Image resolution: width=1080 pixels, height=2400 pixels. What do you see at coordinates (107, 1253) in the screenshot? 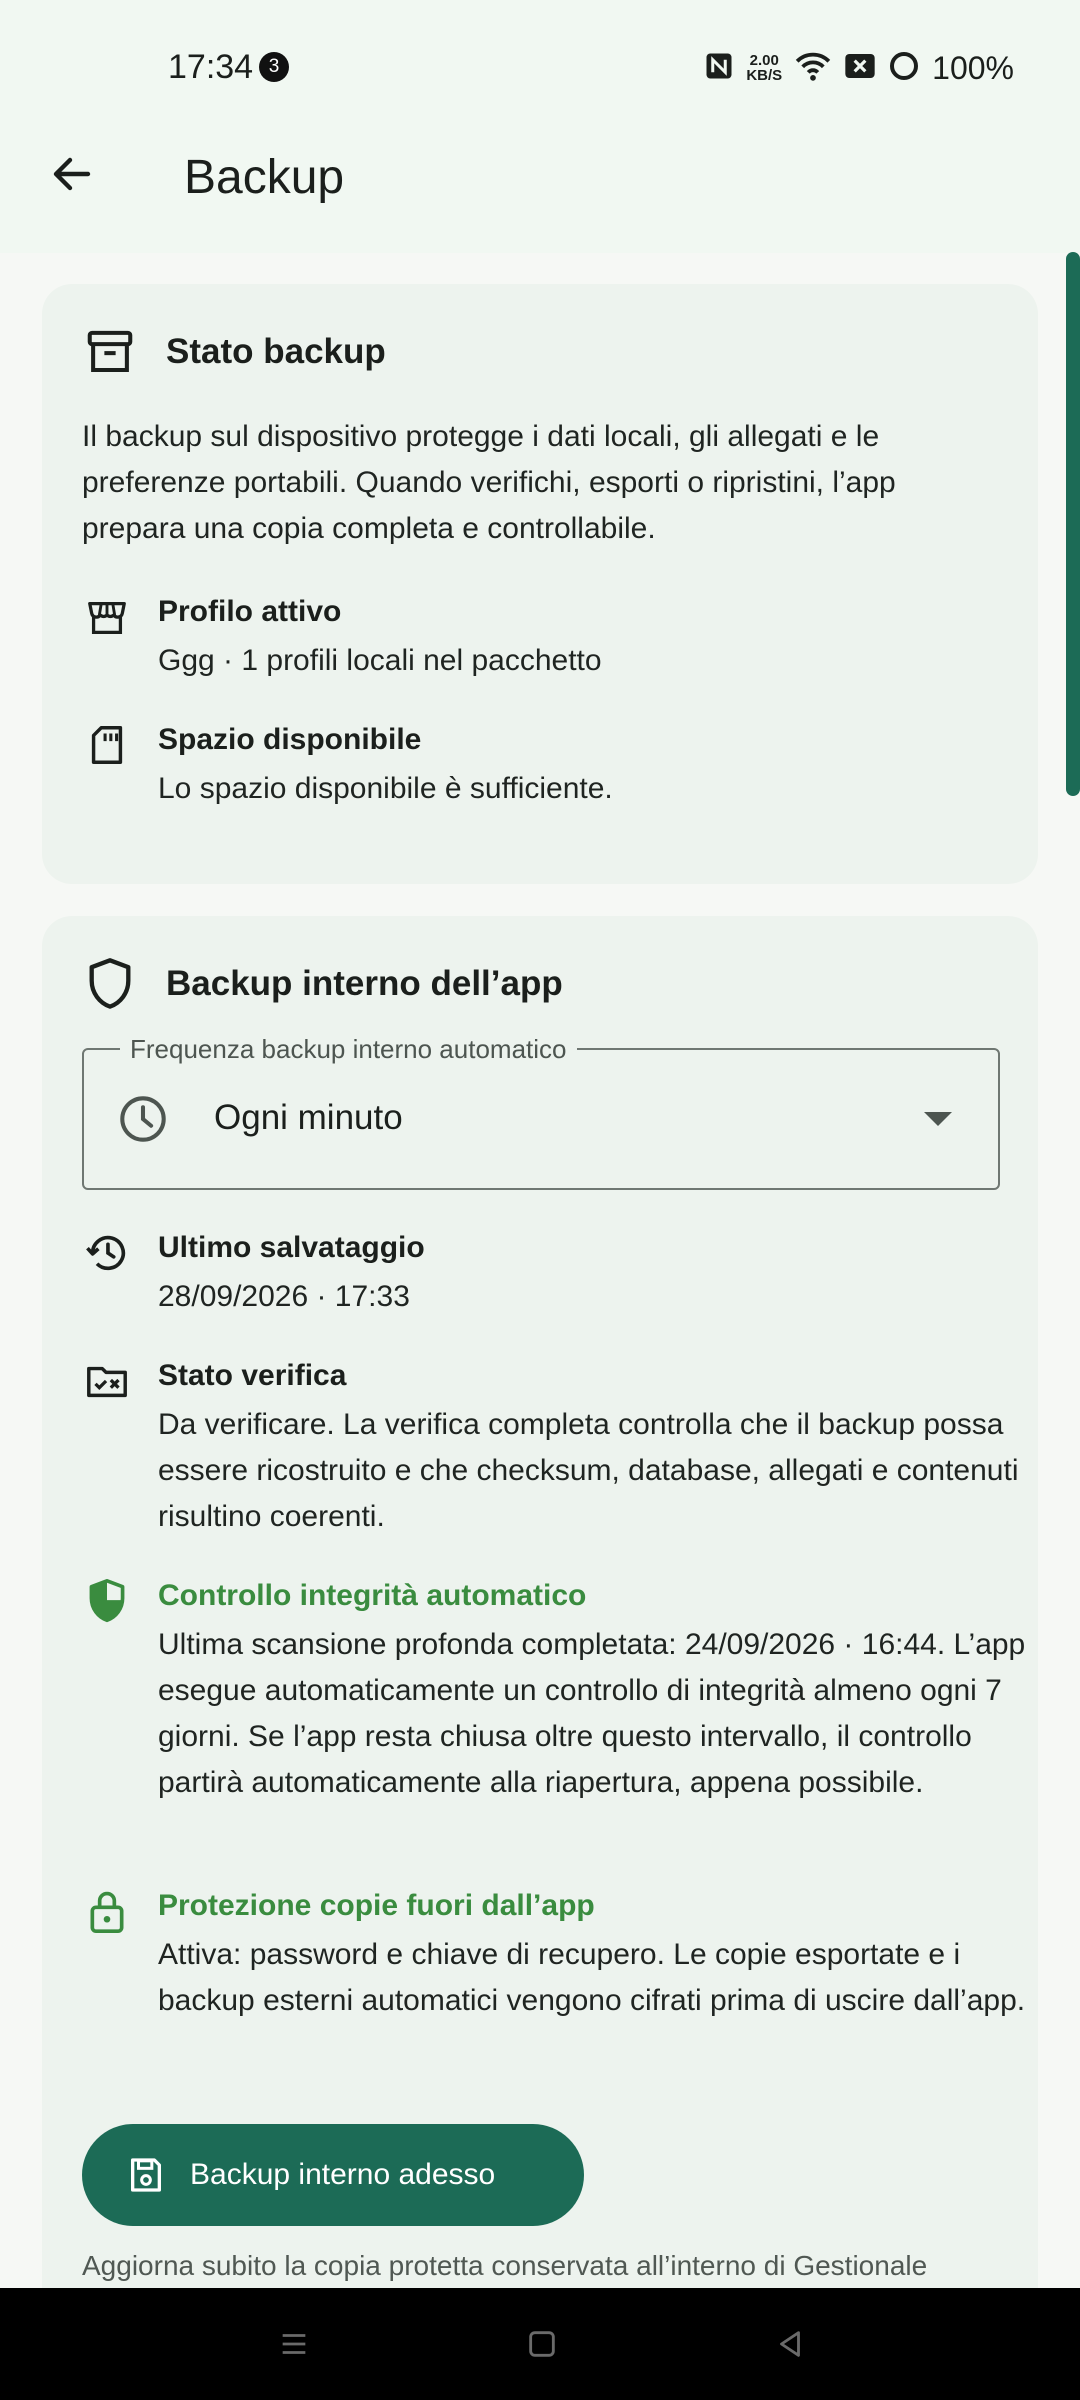
I see `history-icon` at bounding box center [107, 1253].